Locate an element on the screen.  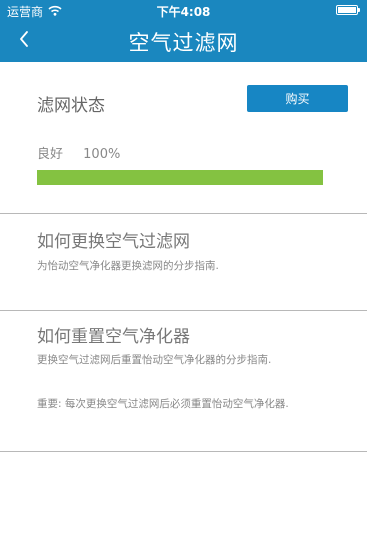
filter-status-label: 滤网状态 is located at coordinates (71, 106).